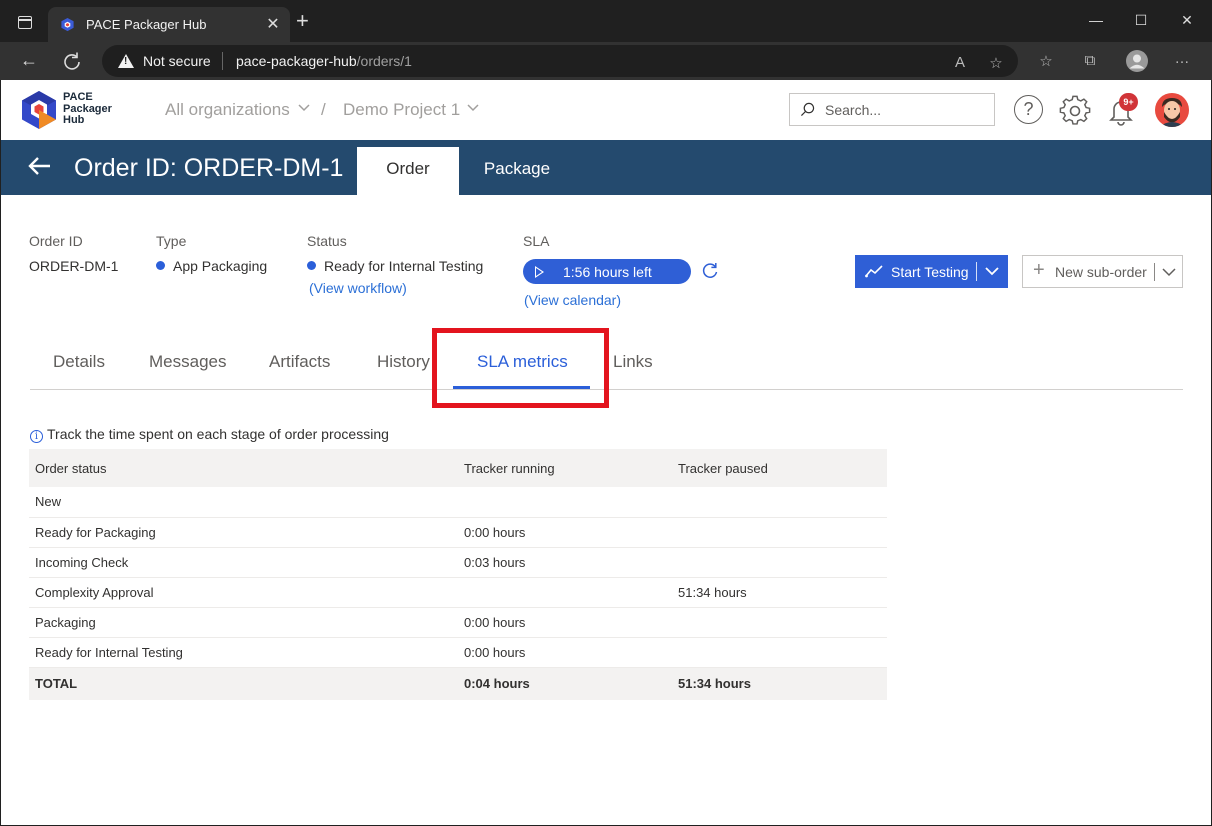 The width and height of the screenshot is (1212, 826). Describe the element at coordinates (79, 362) in the screenshot. I see `tab-details: Details` at that location.